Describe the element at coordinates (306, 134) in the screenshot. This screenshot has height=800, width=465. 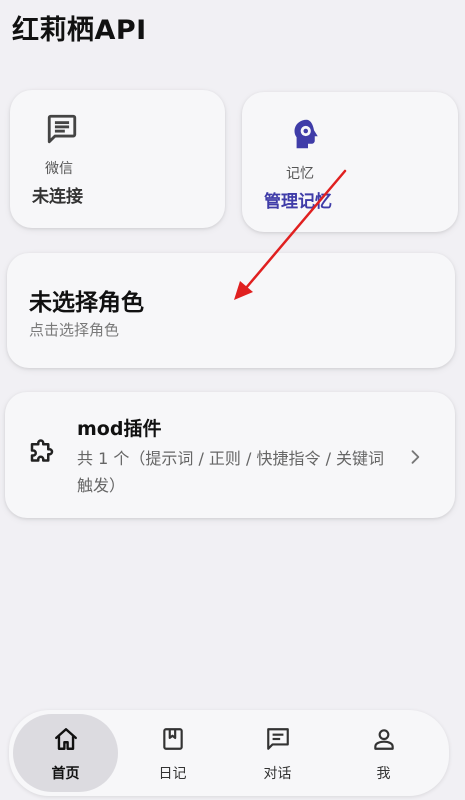
I see `head-gear-icon` at that location.